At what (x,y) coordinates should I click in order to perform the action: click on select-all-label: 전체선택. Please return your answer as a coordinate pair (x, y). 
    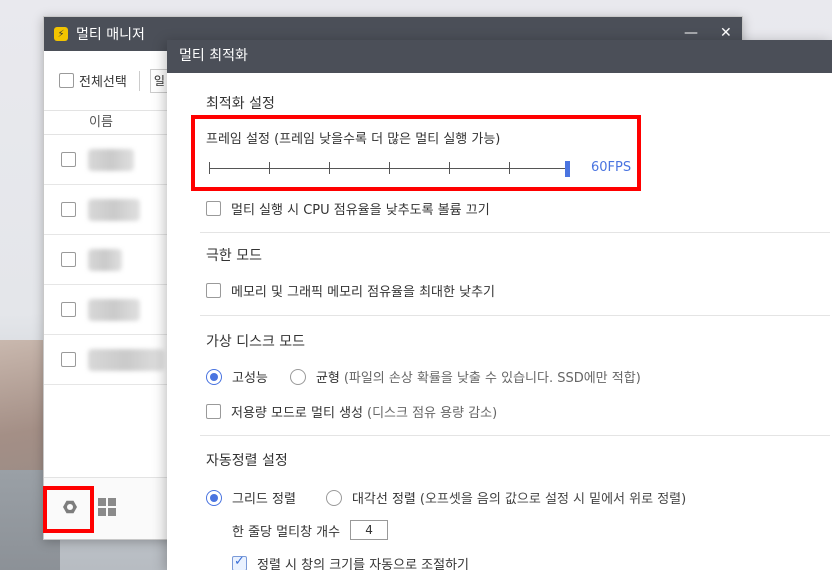
    Looking at the image, I should click on (103, 82).